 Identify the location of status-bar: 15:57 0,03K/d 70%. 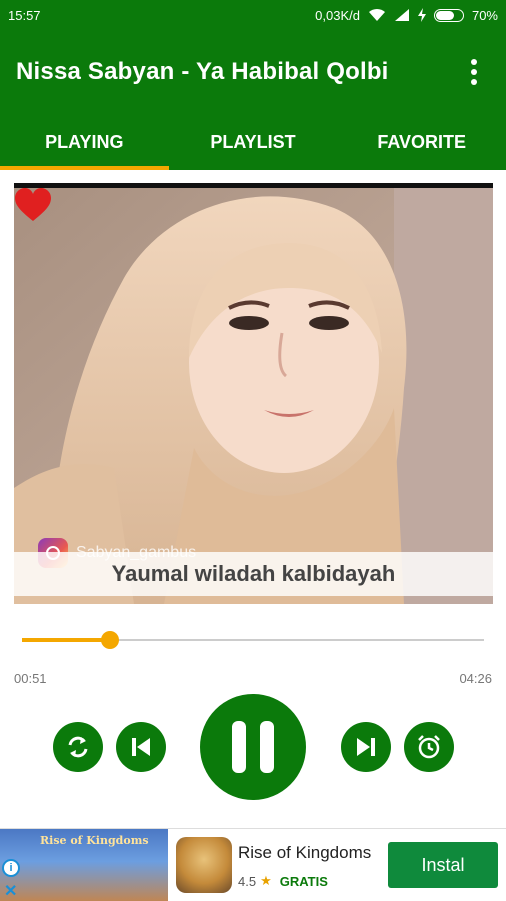
(253, 15).